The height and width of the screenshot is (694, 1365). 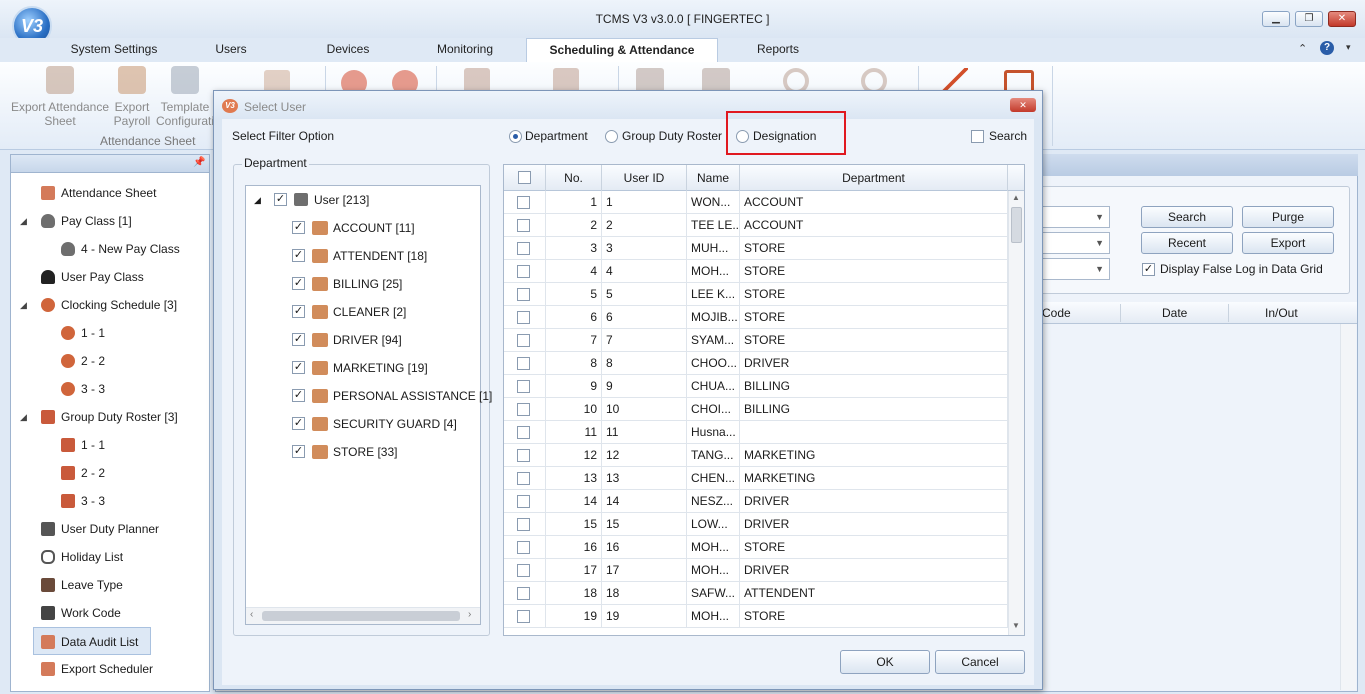 What do you see at coordinates (713, 178) in the screenshot?
I see `column-name: Name` at bounding box center [713, 178].